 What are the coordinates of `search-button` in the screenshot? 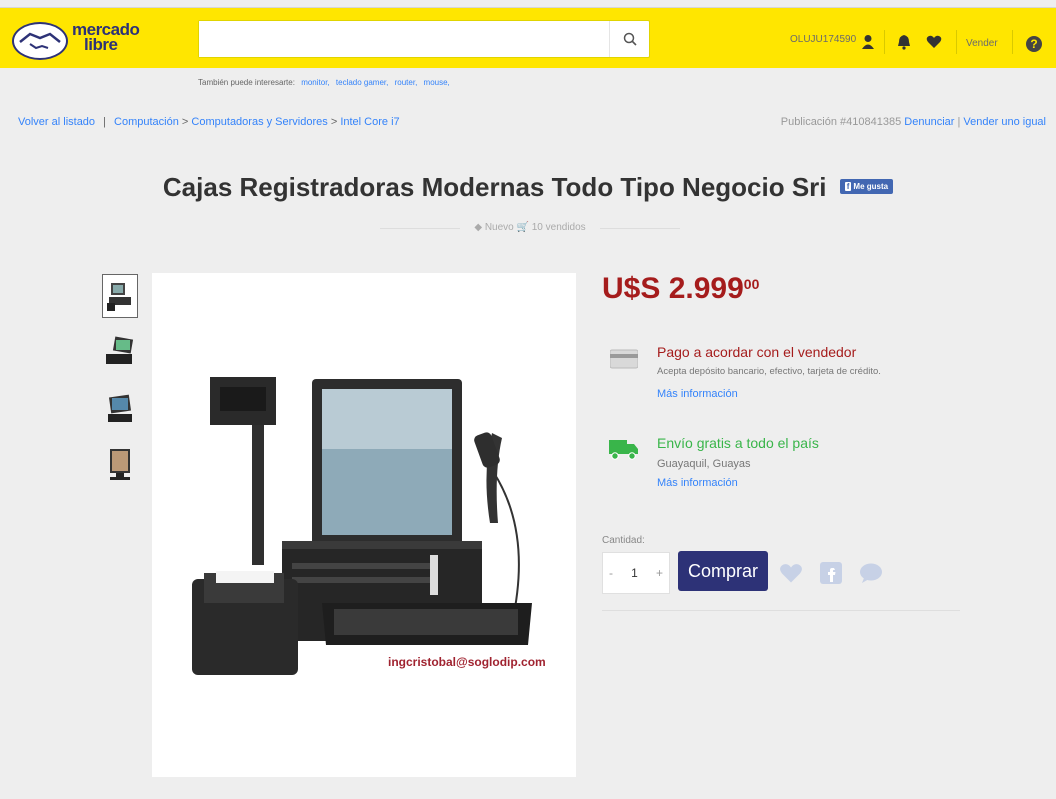 It's located at (629, 39).